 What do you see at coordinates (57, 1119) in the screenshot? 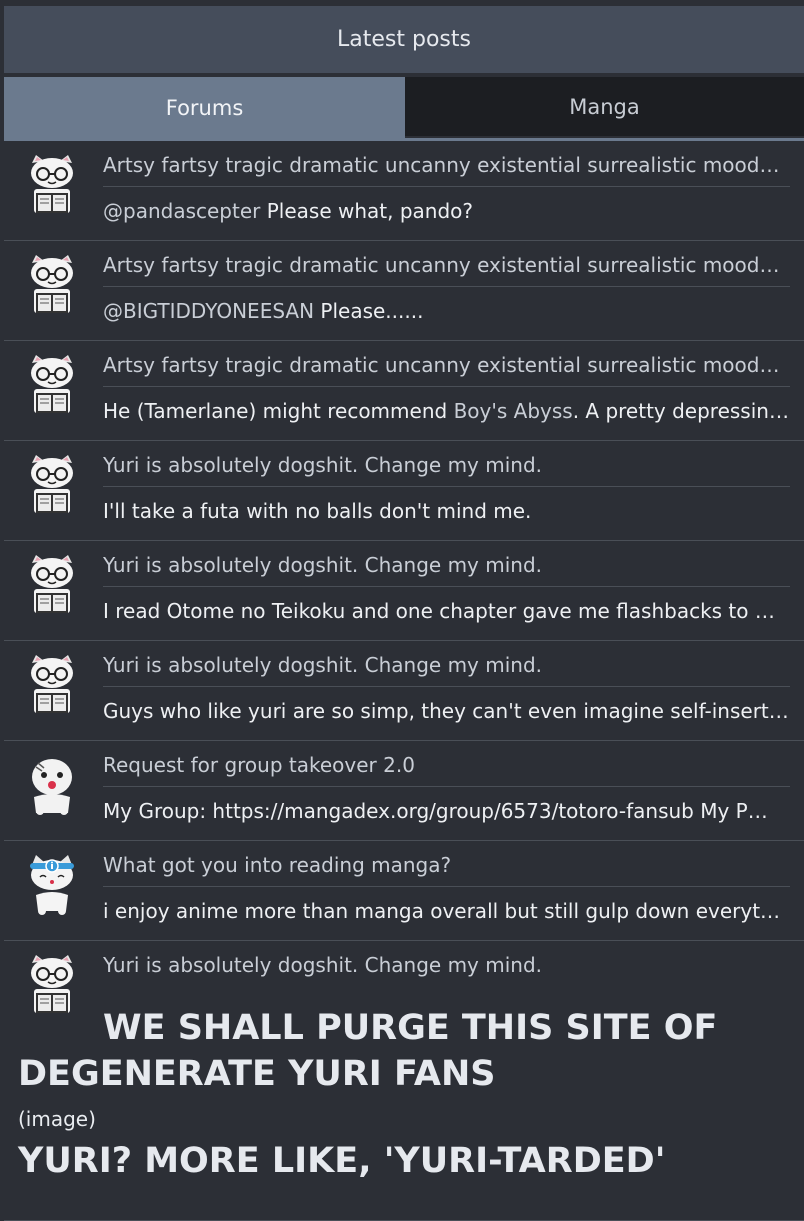
I see `image-placeholder: (image)` at bounding box center [57, 1119].